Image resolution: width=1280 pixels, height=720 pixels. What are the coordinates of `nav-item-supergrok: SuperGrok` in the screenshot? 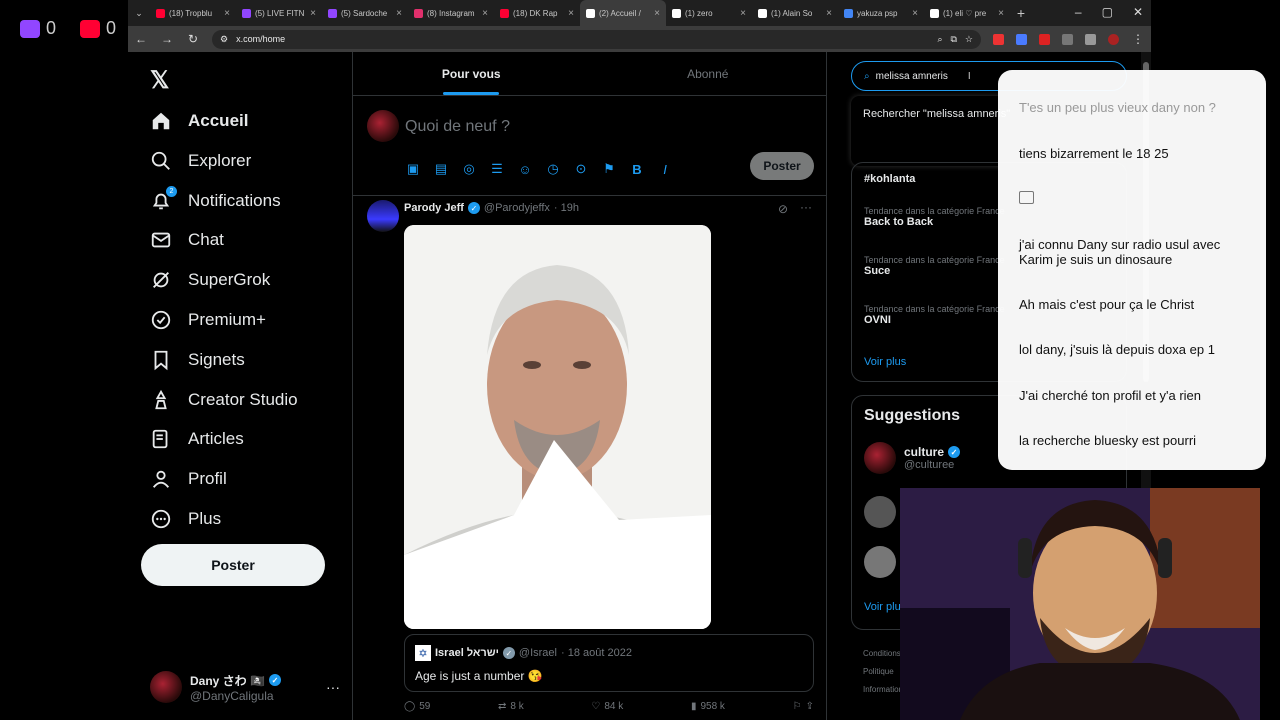 It's located at (210, 280).